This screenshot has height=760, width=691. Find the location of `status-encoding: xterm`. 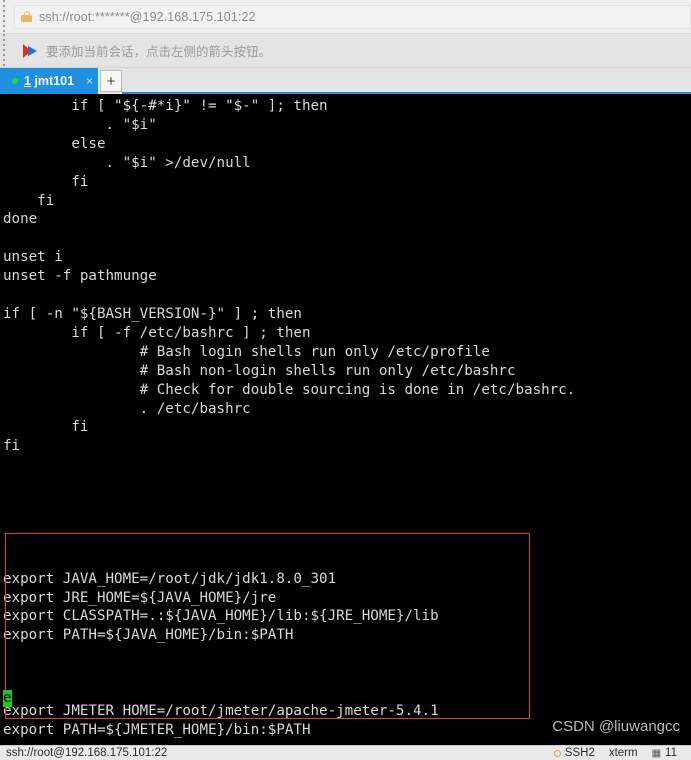

status-encoding: xterm is located at coordinates (623, 753).